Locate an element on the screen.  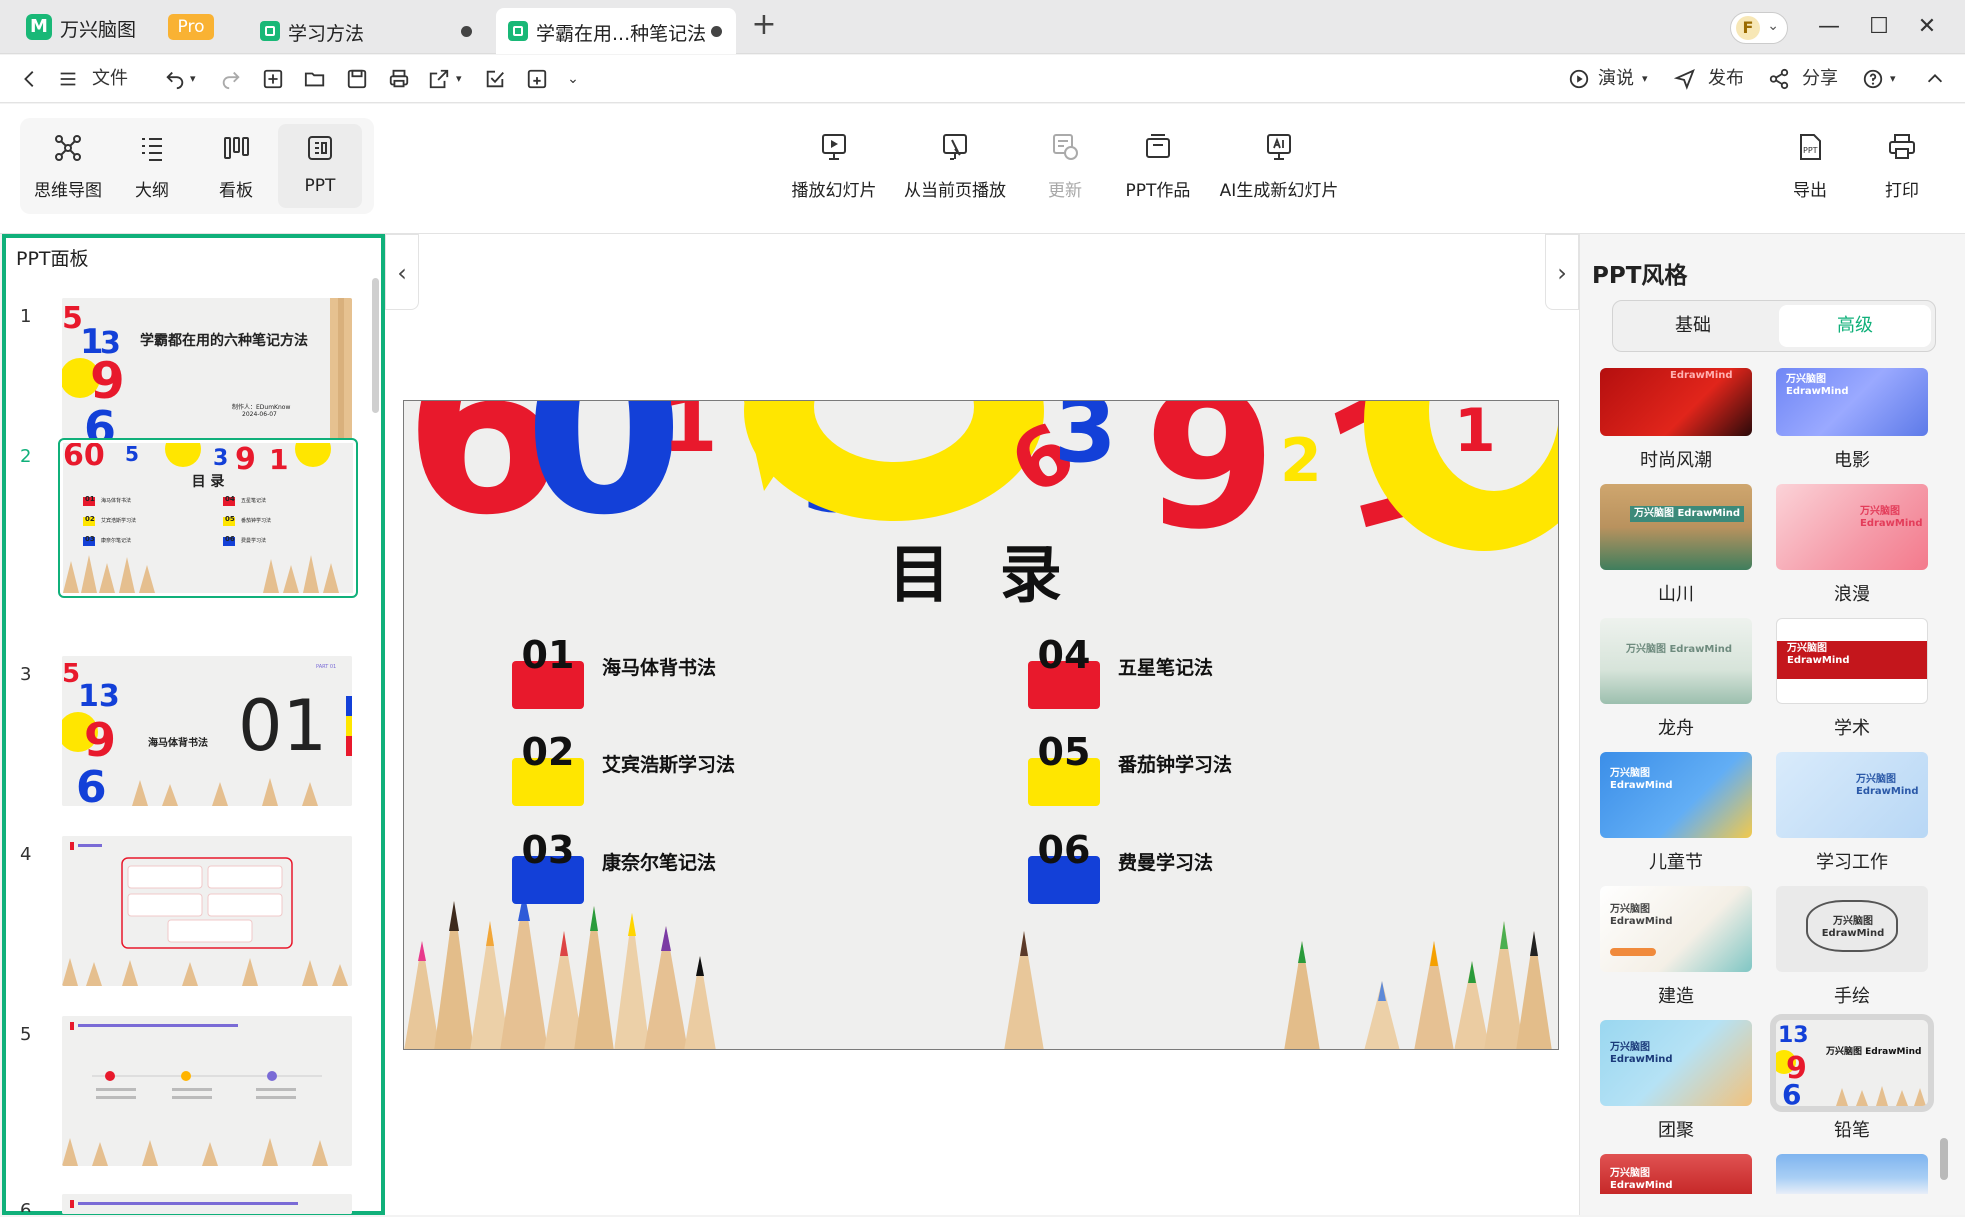
ppt-works-button: PPT作品 is located at coordinates (1158, 168).